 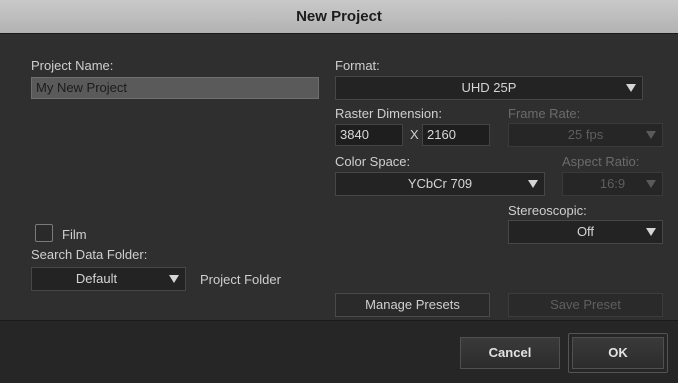 What do you see at coordinates (44, 233) in the screenshot?
I see `film-checkbox` at bounding box center [44, 233].